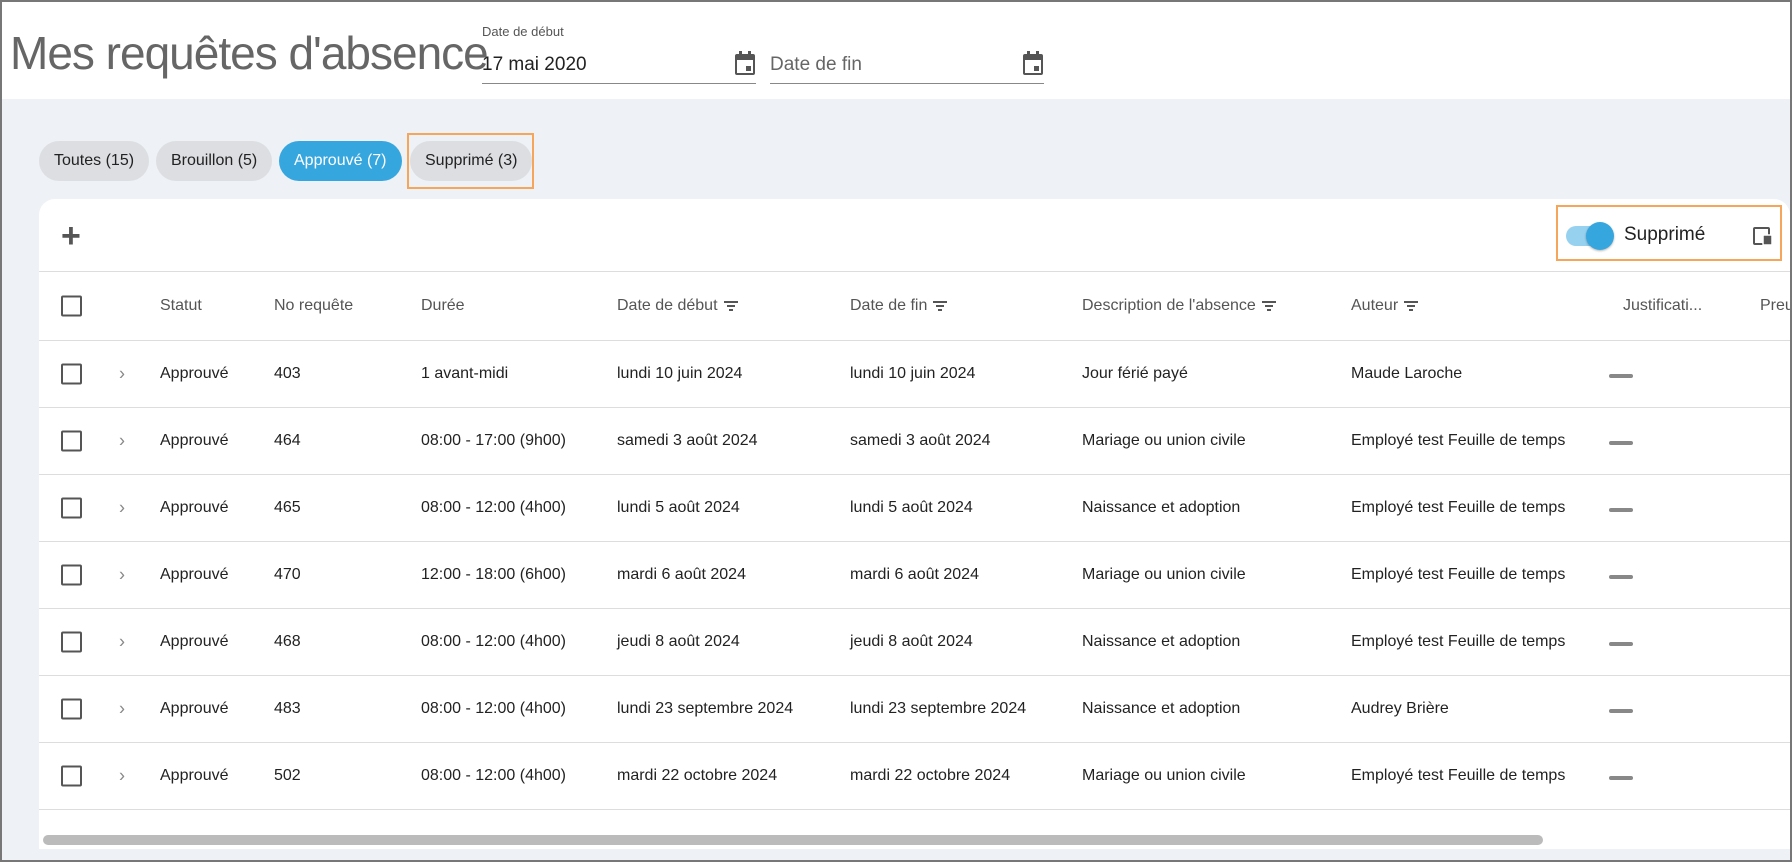 This screenshot has height=862, width=1792. I want to click on table-cell: 464, so click(287, 440).